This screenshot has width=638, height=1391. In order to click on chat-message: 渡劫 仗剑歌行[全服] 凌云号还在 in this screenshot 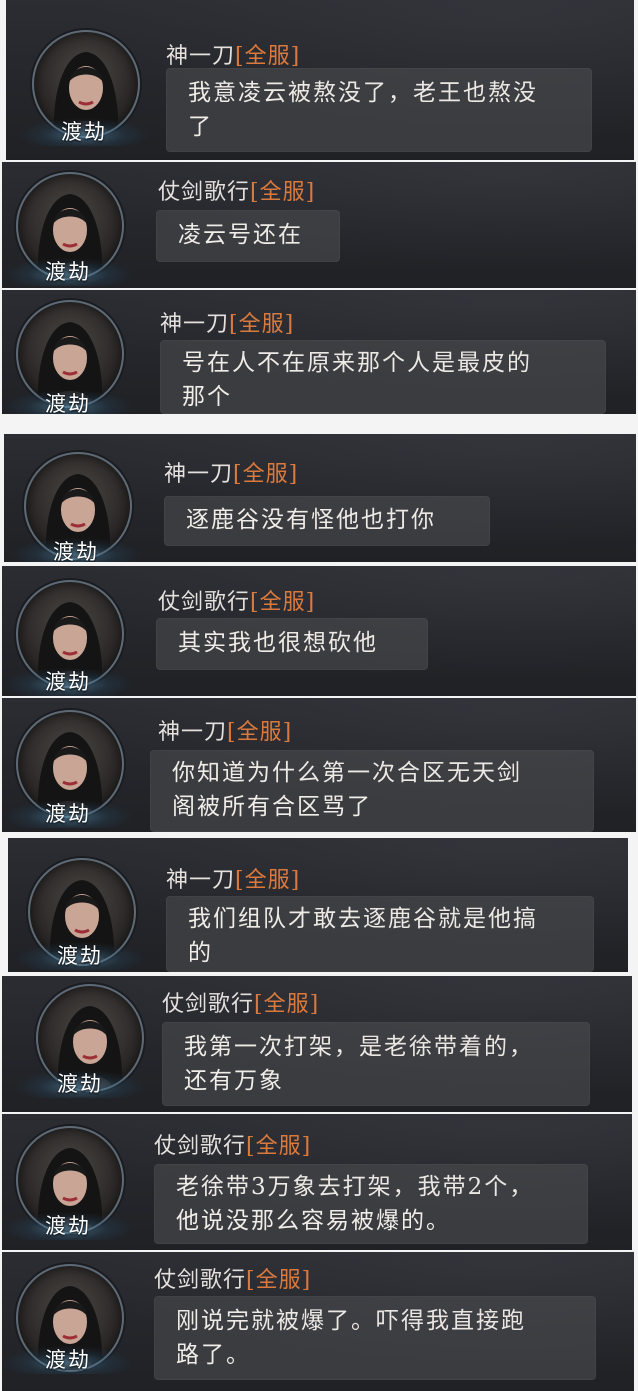, I will do `click(319, 225)`.